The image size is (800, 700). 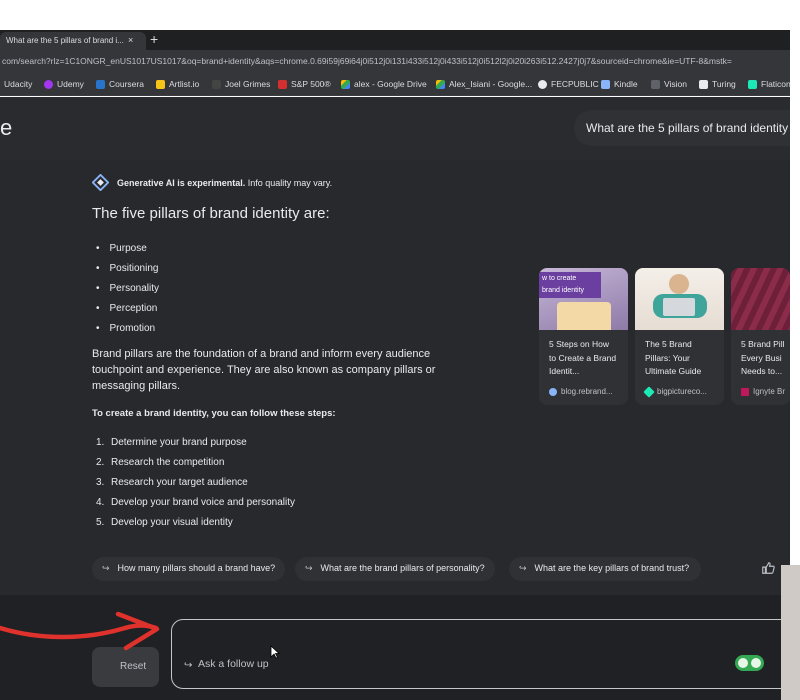 What do you see at coordinates (542, 84) in the screenshot?
I see `globe-icon` at bounding box center [542, 84].